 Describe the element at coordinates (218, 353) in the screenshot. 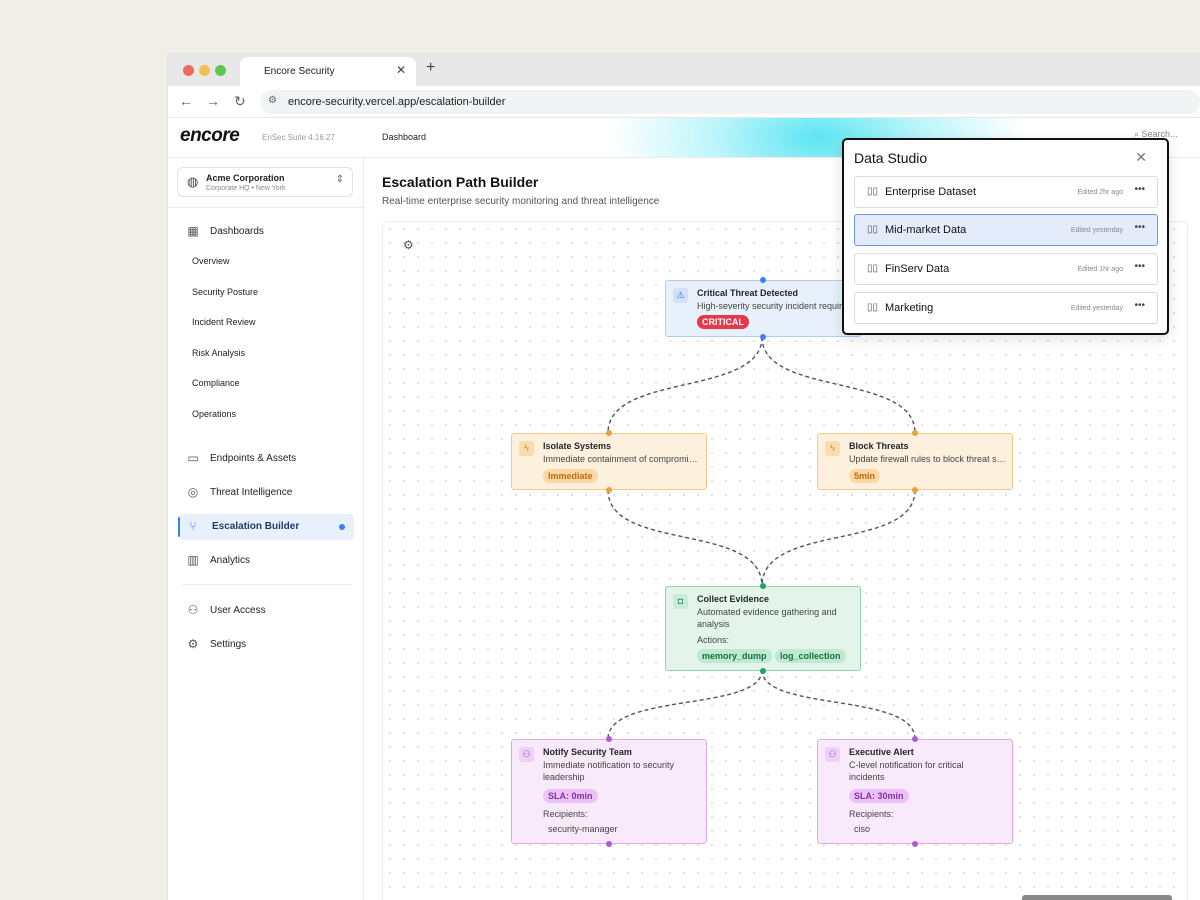

I see `sidebar-subitem-risk-analysis: Risk Analysis` at that location.